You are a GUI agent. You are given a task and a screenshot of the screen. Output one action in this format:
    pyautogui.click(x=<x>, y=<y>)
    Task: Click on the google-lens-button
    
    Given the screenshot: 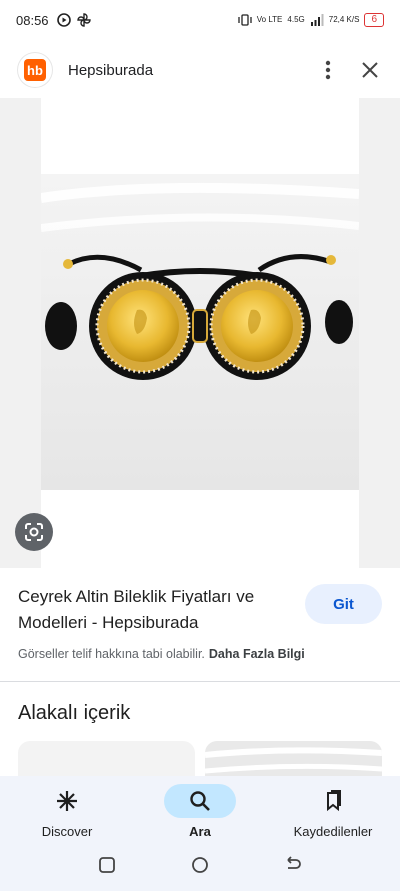 What is the action you would take?
    pyautogui.click(x=34, y=532)
    